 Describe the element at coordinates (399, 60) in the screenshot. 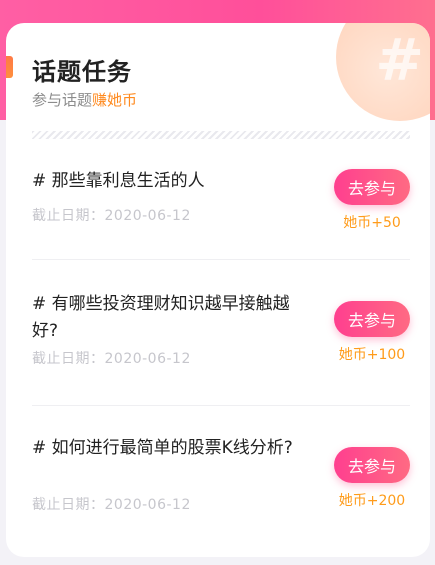

I see `hash-icon: #` at that location.